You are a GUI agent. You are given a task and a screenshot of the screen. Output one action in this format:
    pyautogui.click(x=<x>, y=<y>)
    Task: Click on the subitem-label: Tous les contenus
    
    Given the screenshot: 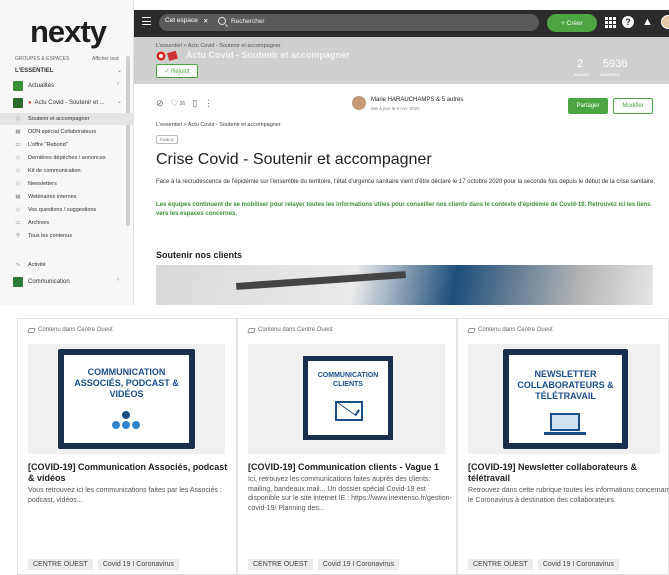 What is the action you would take?
    pyautogui.click(x=50, y=236)
    